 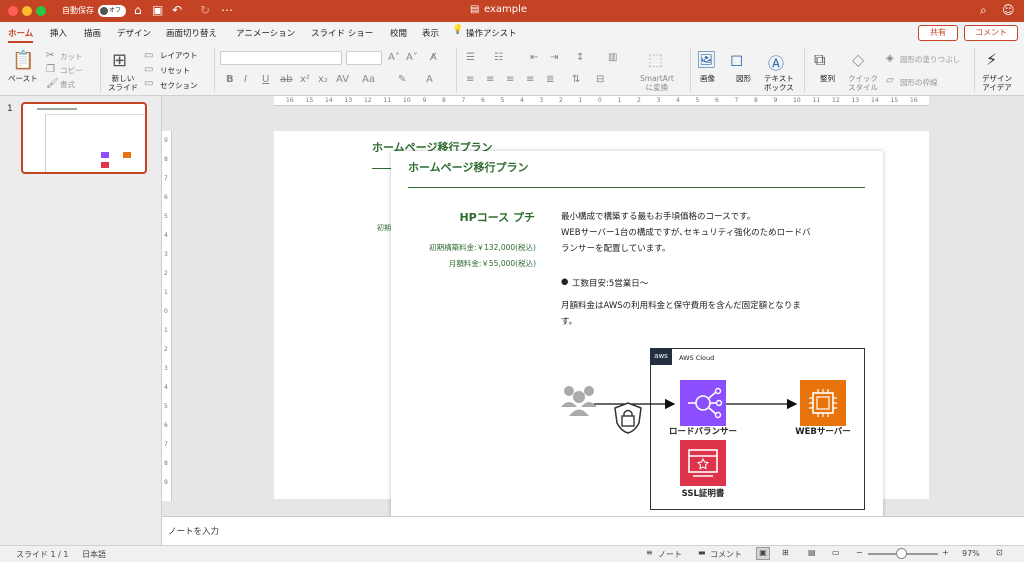 What do you see at coordinates (505, 9) in the screenshot?
I see `document-title: example` at bounding box center [505, 9].